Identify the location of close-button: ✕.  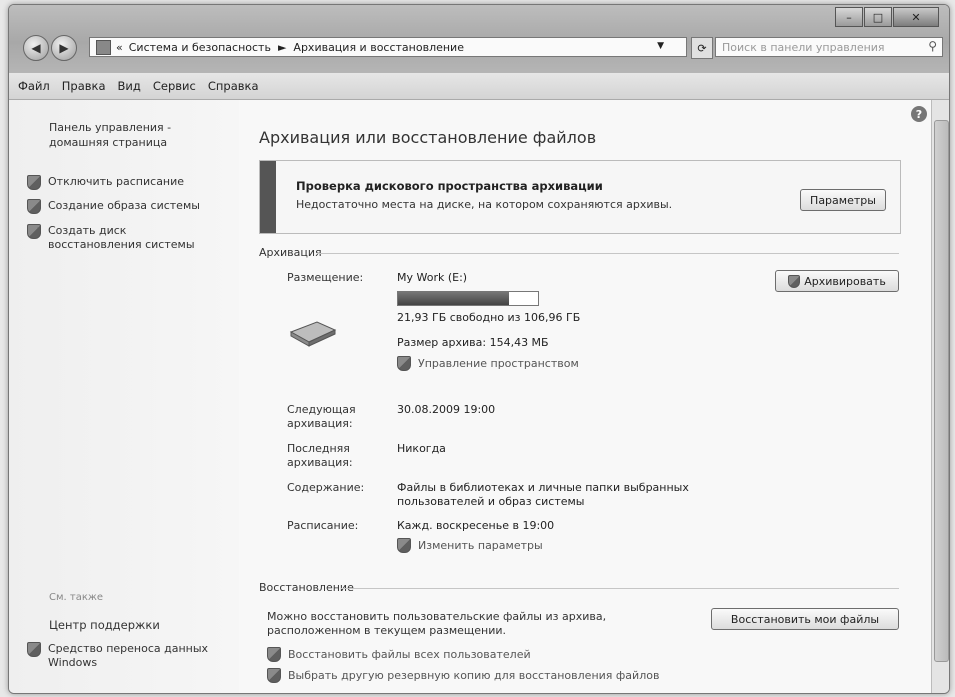
(916, 17).